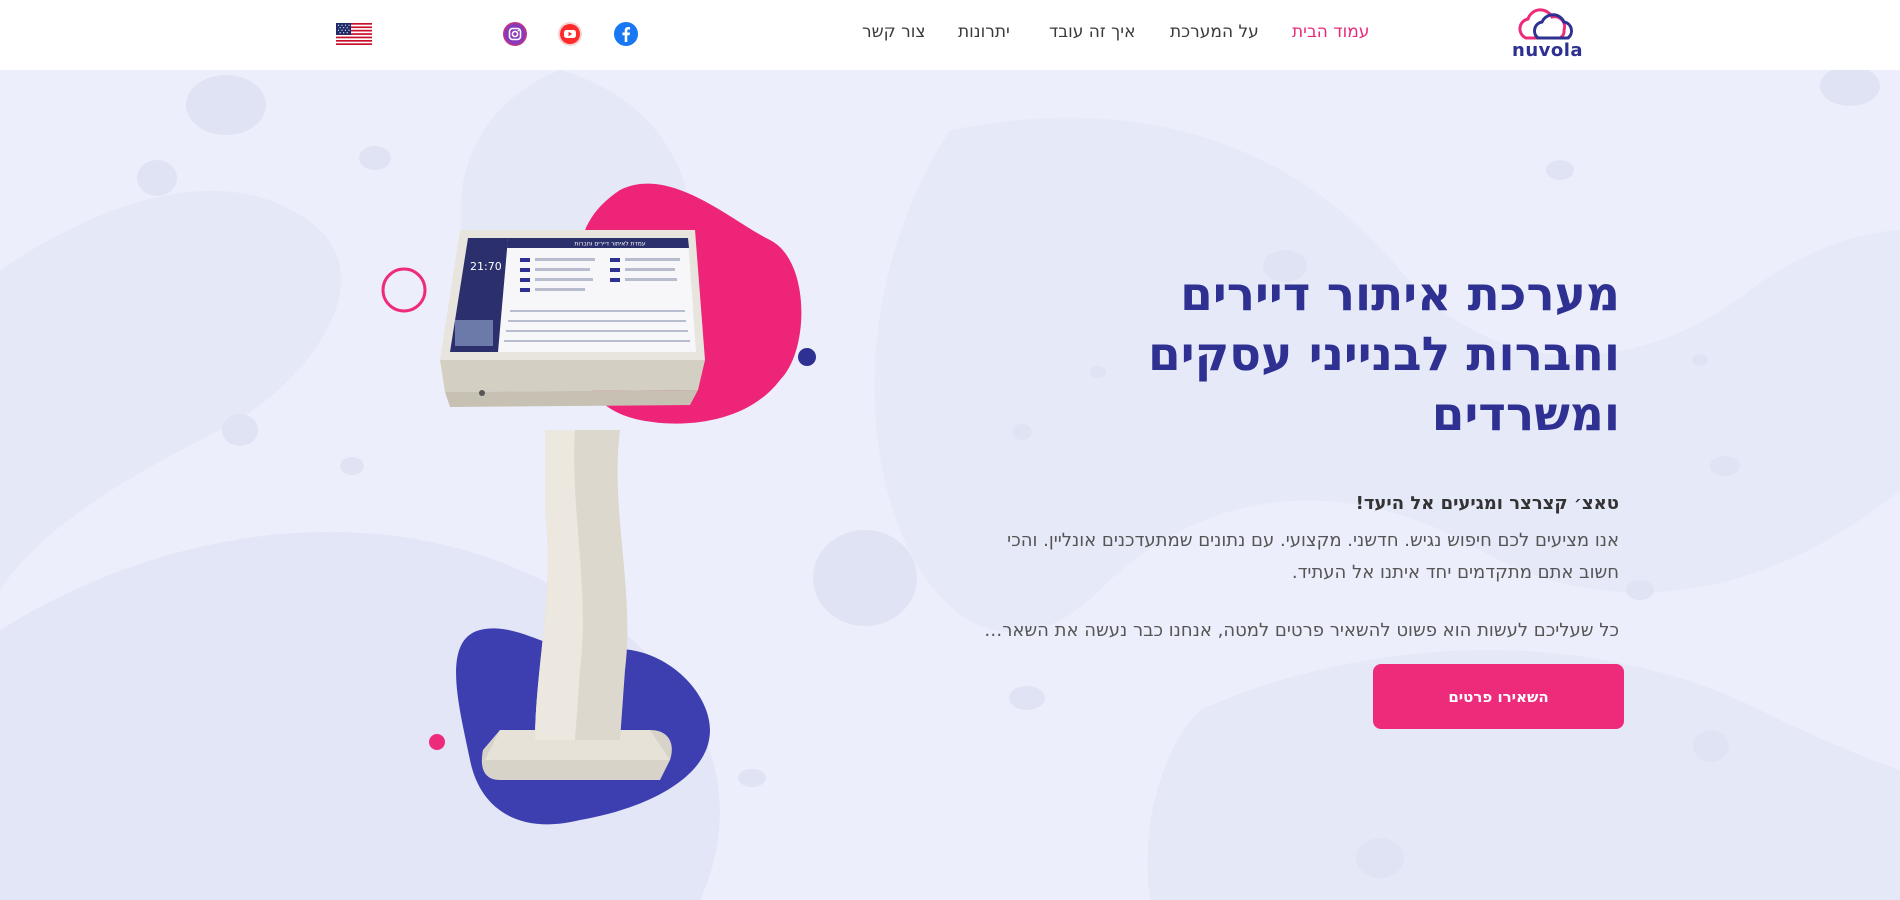 This screenshot has height=900, width=1900. What do you see at coordinates (515, 34) in the screenshot?
I see `instagram-icon` at bounding box center [515, 34].